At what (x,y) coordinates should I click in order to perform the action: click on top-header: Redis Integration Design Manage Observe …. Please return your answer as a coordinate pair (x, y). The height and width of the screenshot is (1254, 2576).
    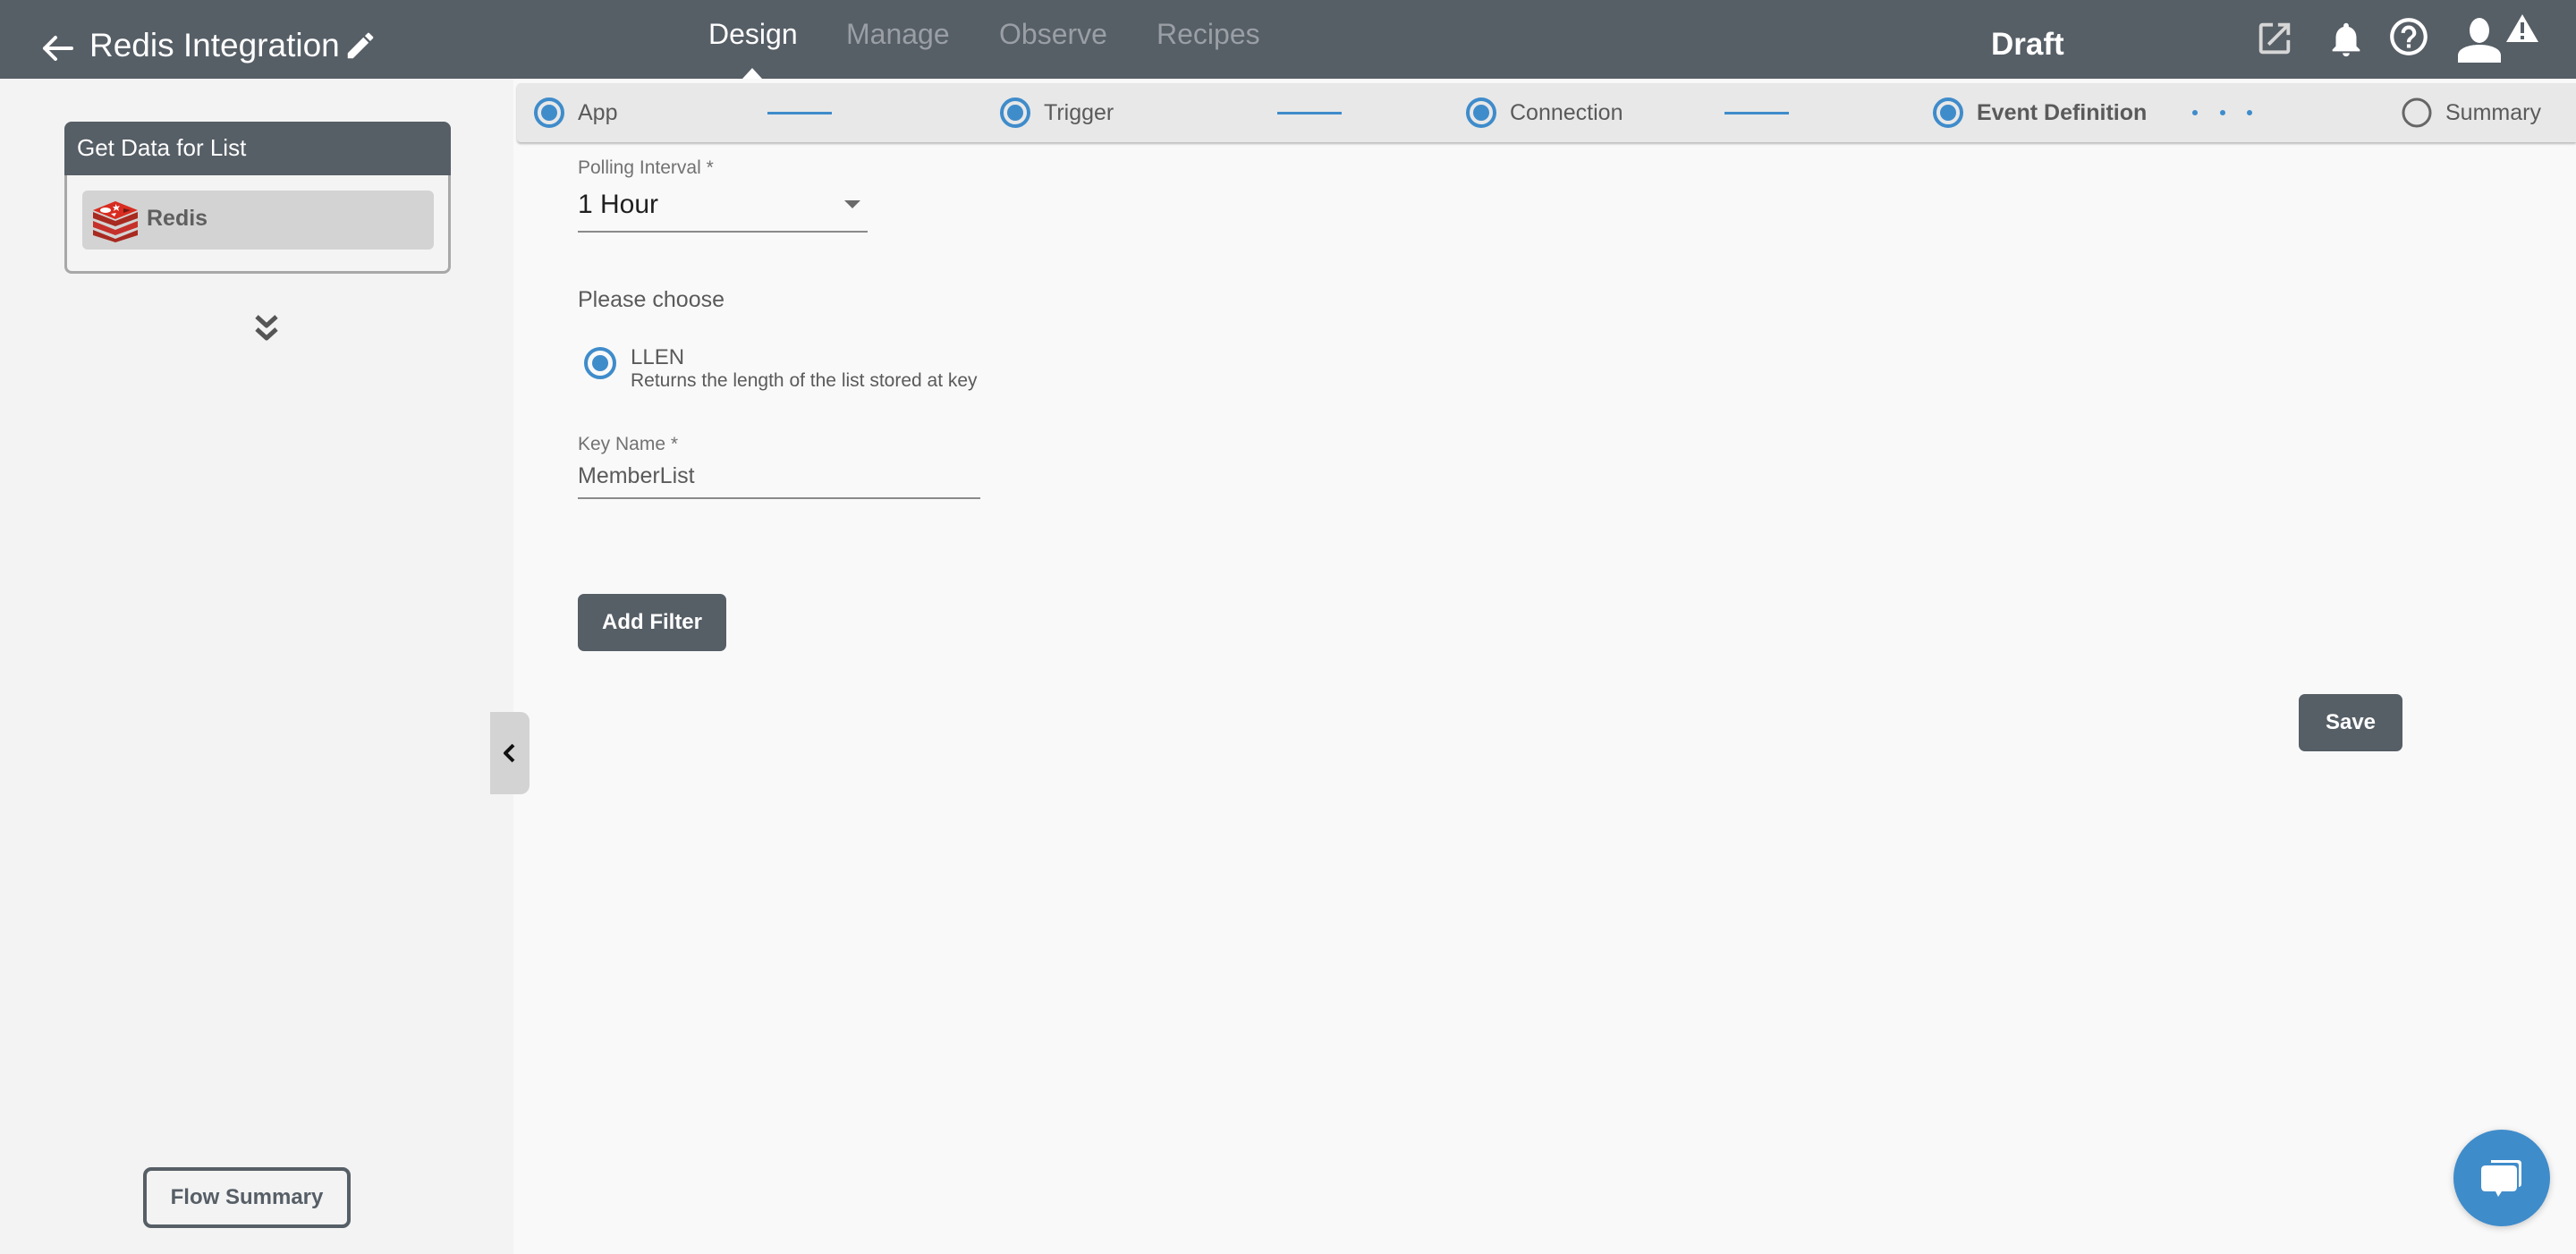
    Looking at the image, I should click on (1288, 39).